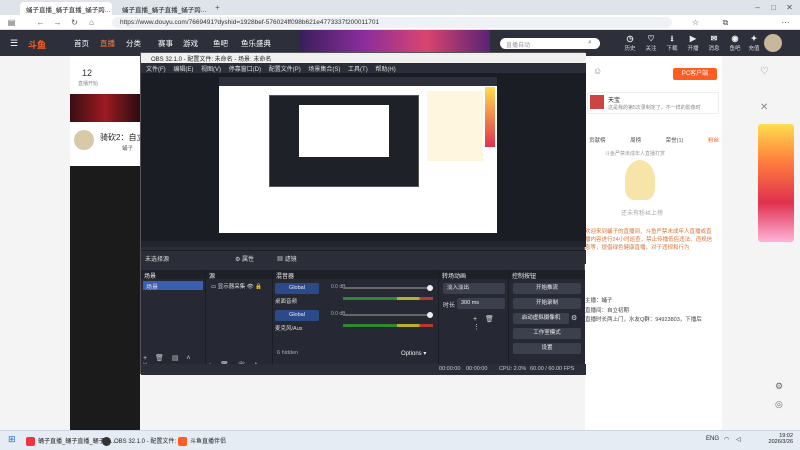 The image size is (800, 450). I want to click on stream-title: 骑砍2：自立, so click(120, 137).